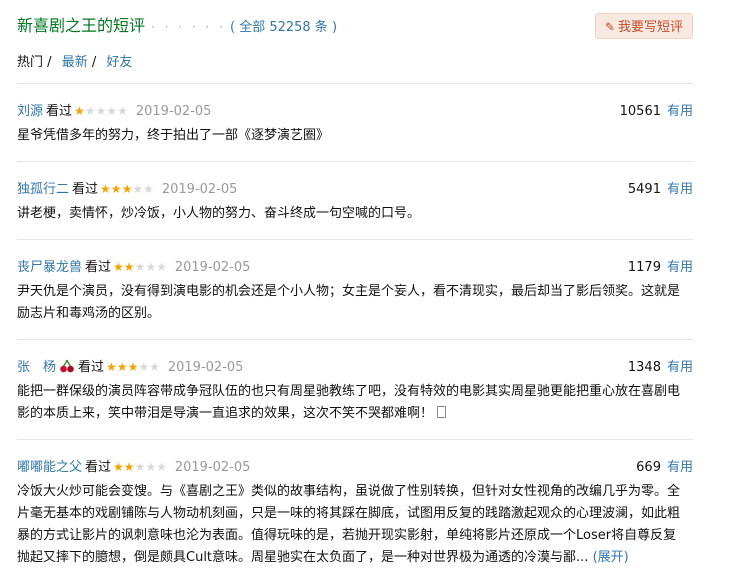  I want to click on tab-friends: 好友, so click(119, 62).